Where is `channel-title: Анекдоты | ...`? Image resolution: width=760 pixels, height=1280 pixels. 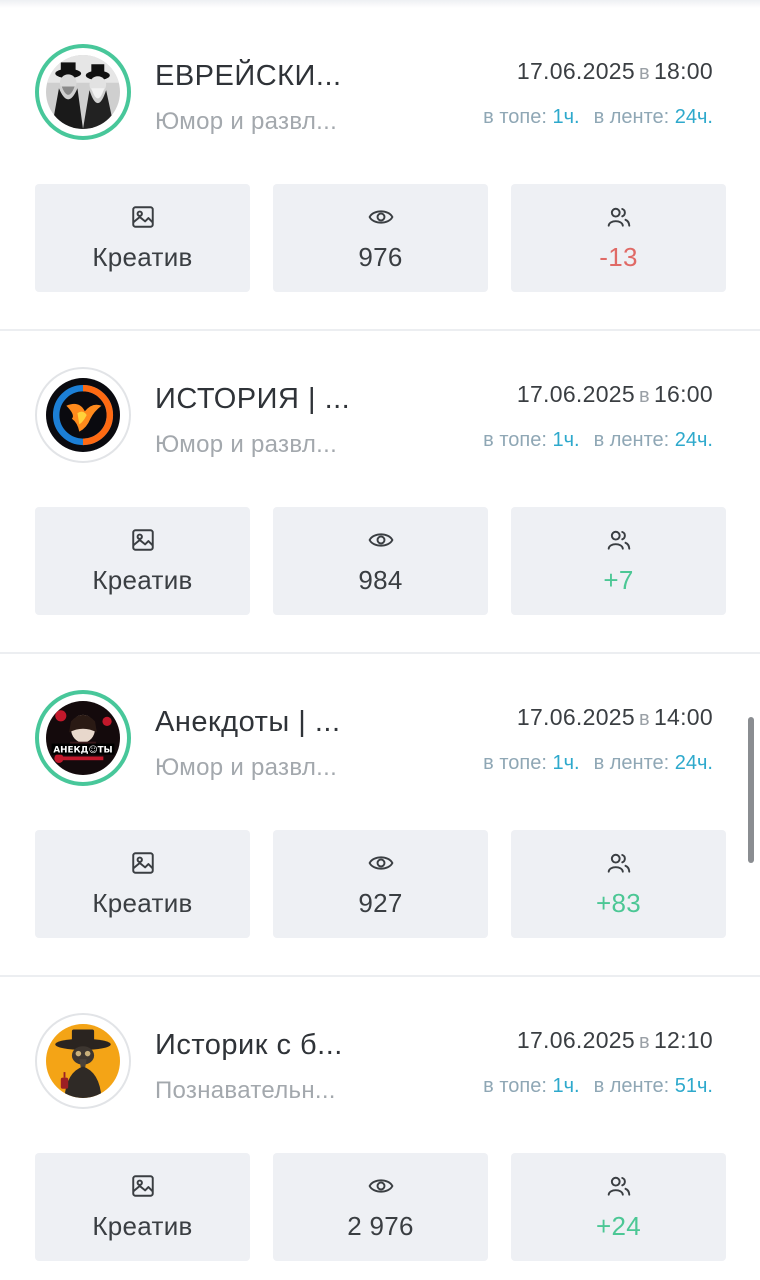 channel-title: Анекдоты | ... is located at coordinates (305, 722).